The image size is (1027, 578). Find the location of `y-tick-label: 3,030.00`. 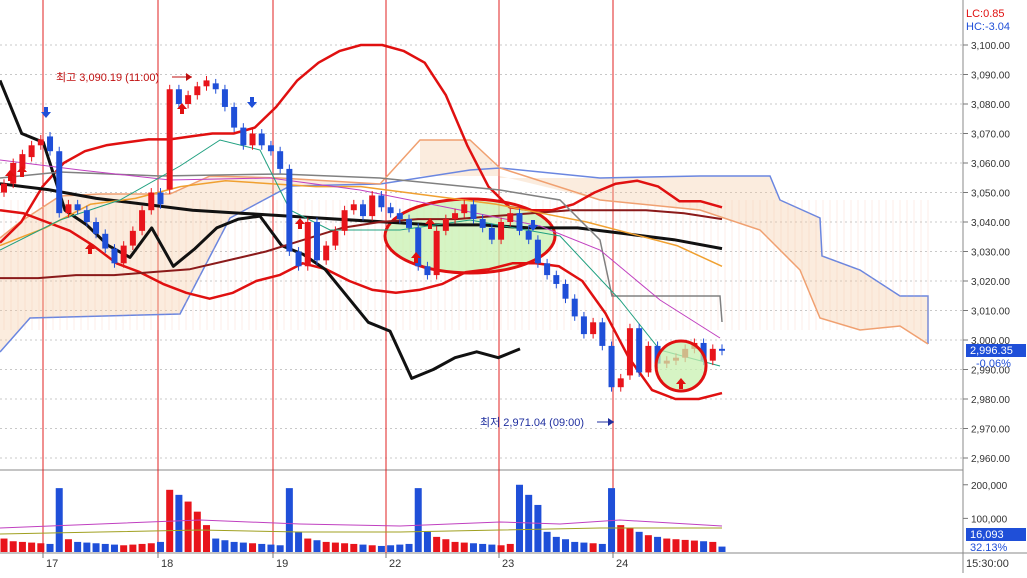

y-tick-label: 3,030.00 is located at coordinates (990, 253).